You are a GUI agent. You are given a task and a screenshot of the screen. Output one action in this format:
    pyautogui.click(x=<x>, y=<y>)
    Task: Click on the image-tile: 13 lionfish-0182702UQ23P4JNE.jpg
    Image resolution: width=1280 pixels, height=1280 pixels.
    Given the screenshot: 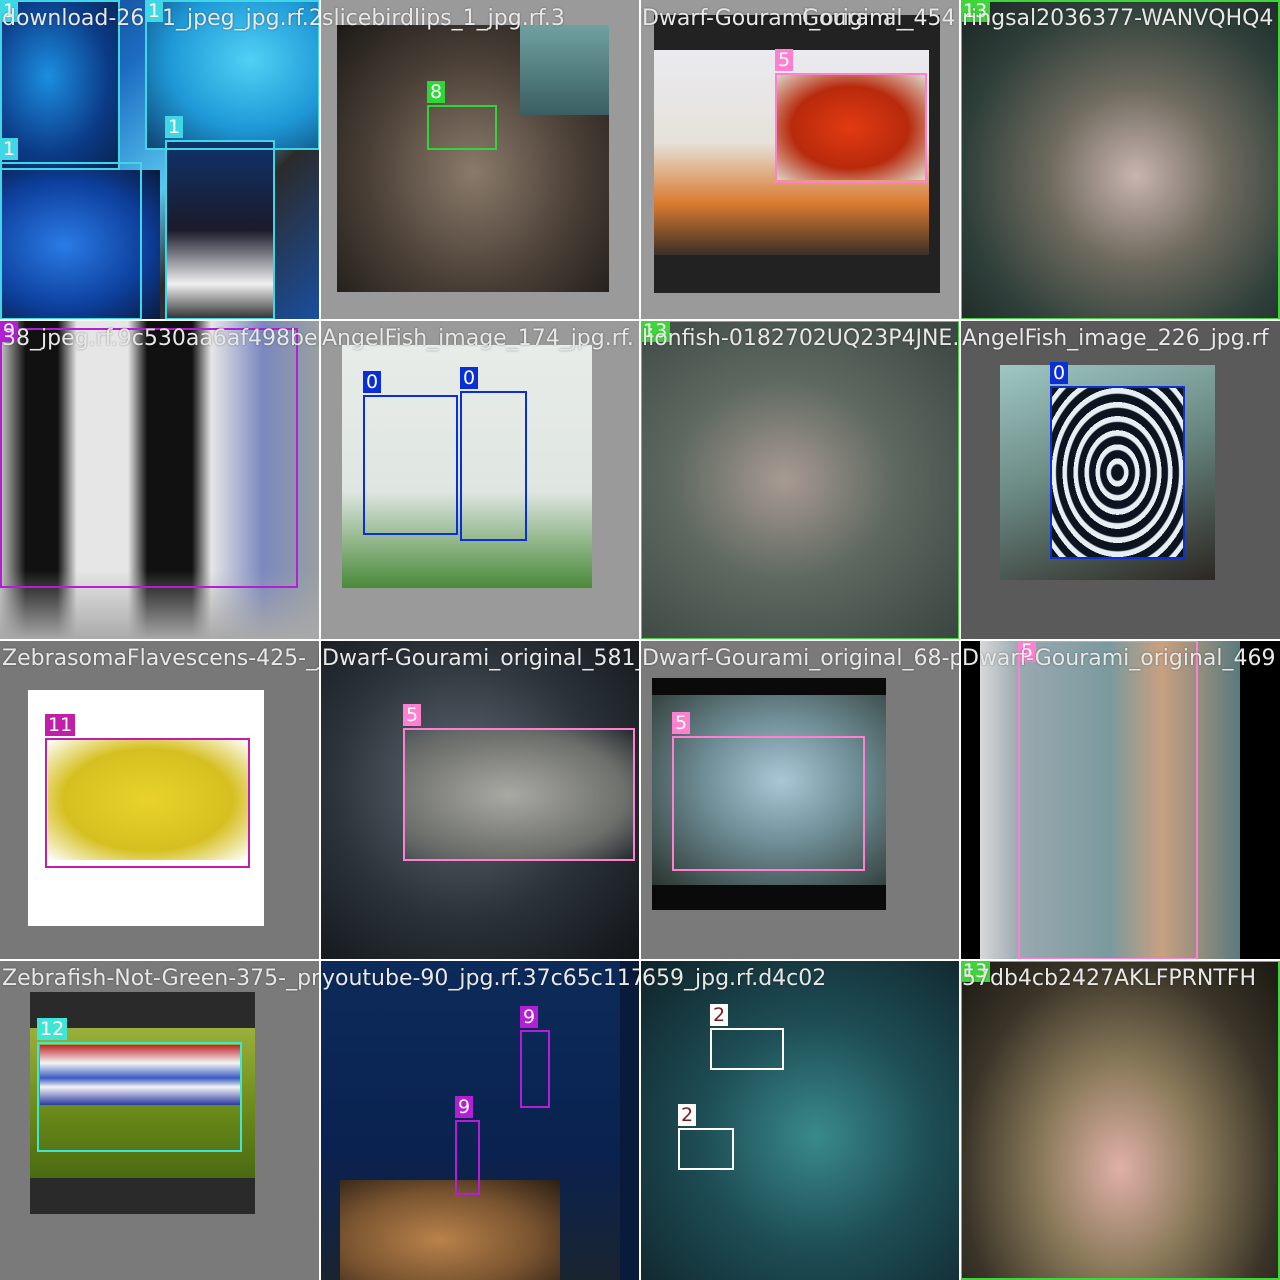 What is the action you would take?
    pyautogui.click(x=800, y=480)
    